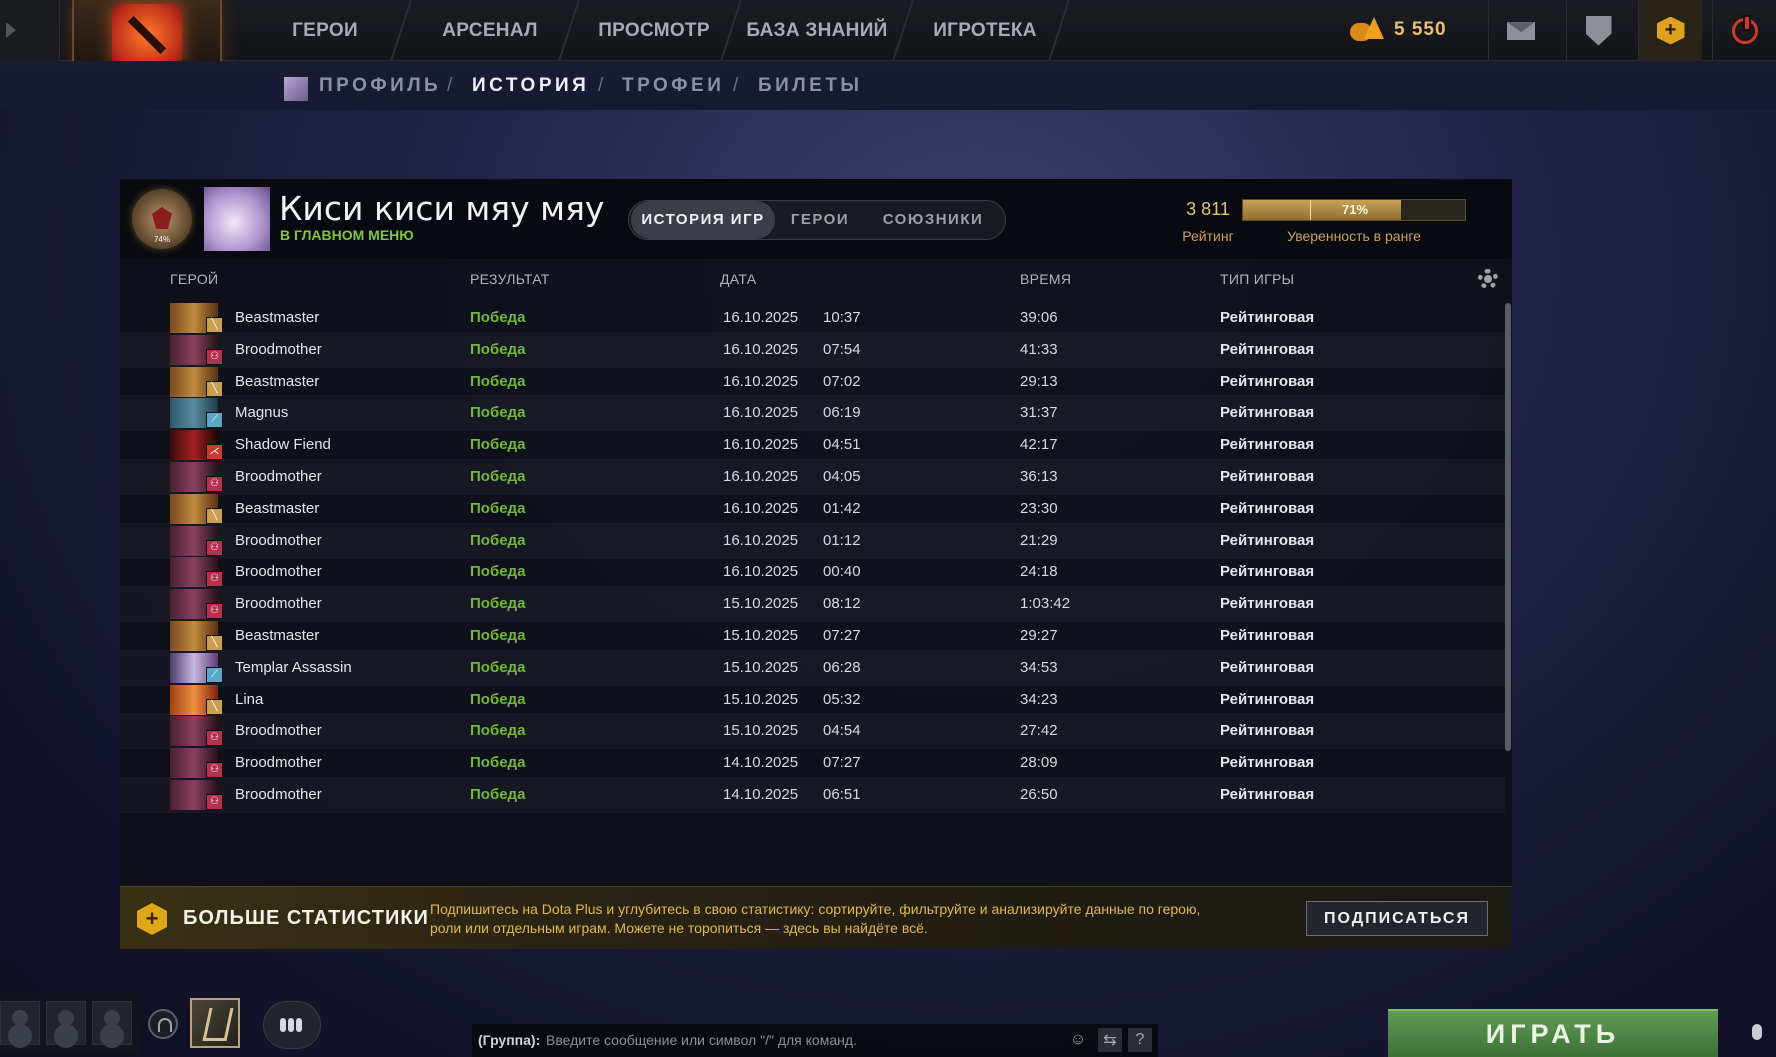  What do you see at coordinates (1553, 1033) in the screenshot?
I see `play-button: ИГРАТЬ` at bounding box center [1553, 1033].